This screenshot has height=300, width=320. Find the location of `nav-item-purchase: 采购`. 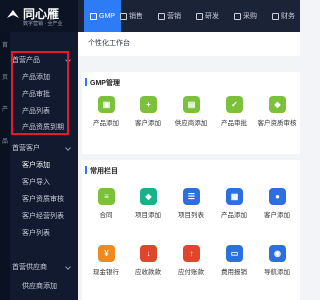

nav-item-purchase: 采购 is located at coordinates (245, 16).